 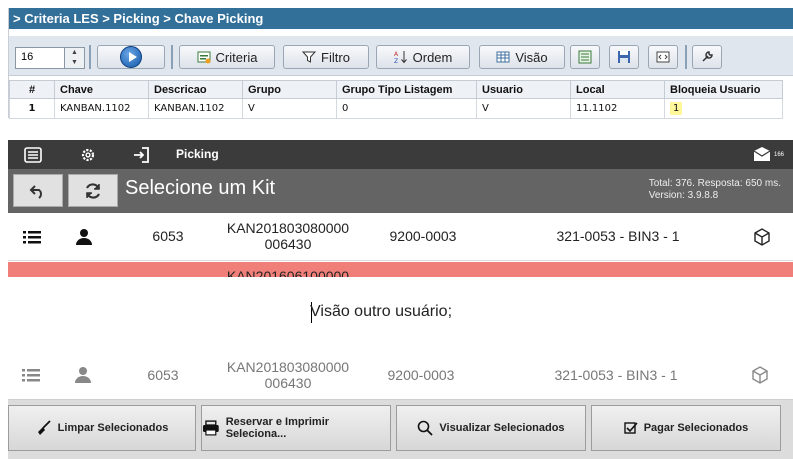 What do you see at coordinates (723, 108) in the screenshot?
I see `table-cell: 1` at bounding box center [723, 108].